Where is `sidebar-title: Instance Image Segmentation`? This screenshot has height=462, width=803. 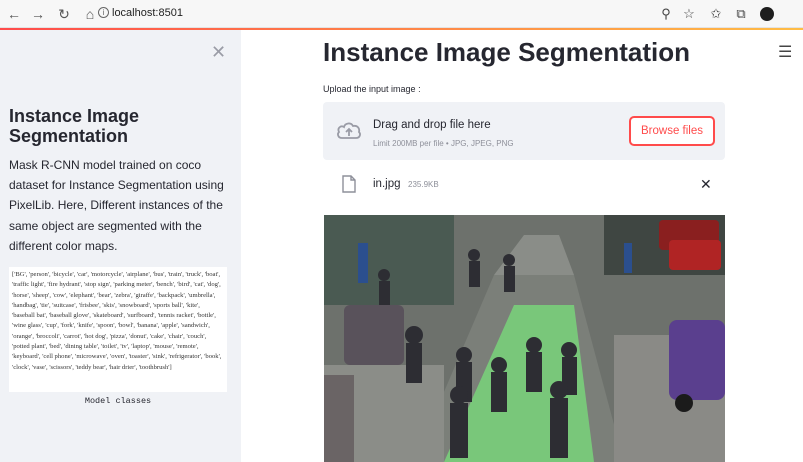
sidebar-title: Instance Image Segmentation is located at coordinates (74, 126).